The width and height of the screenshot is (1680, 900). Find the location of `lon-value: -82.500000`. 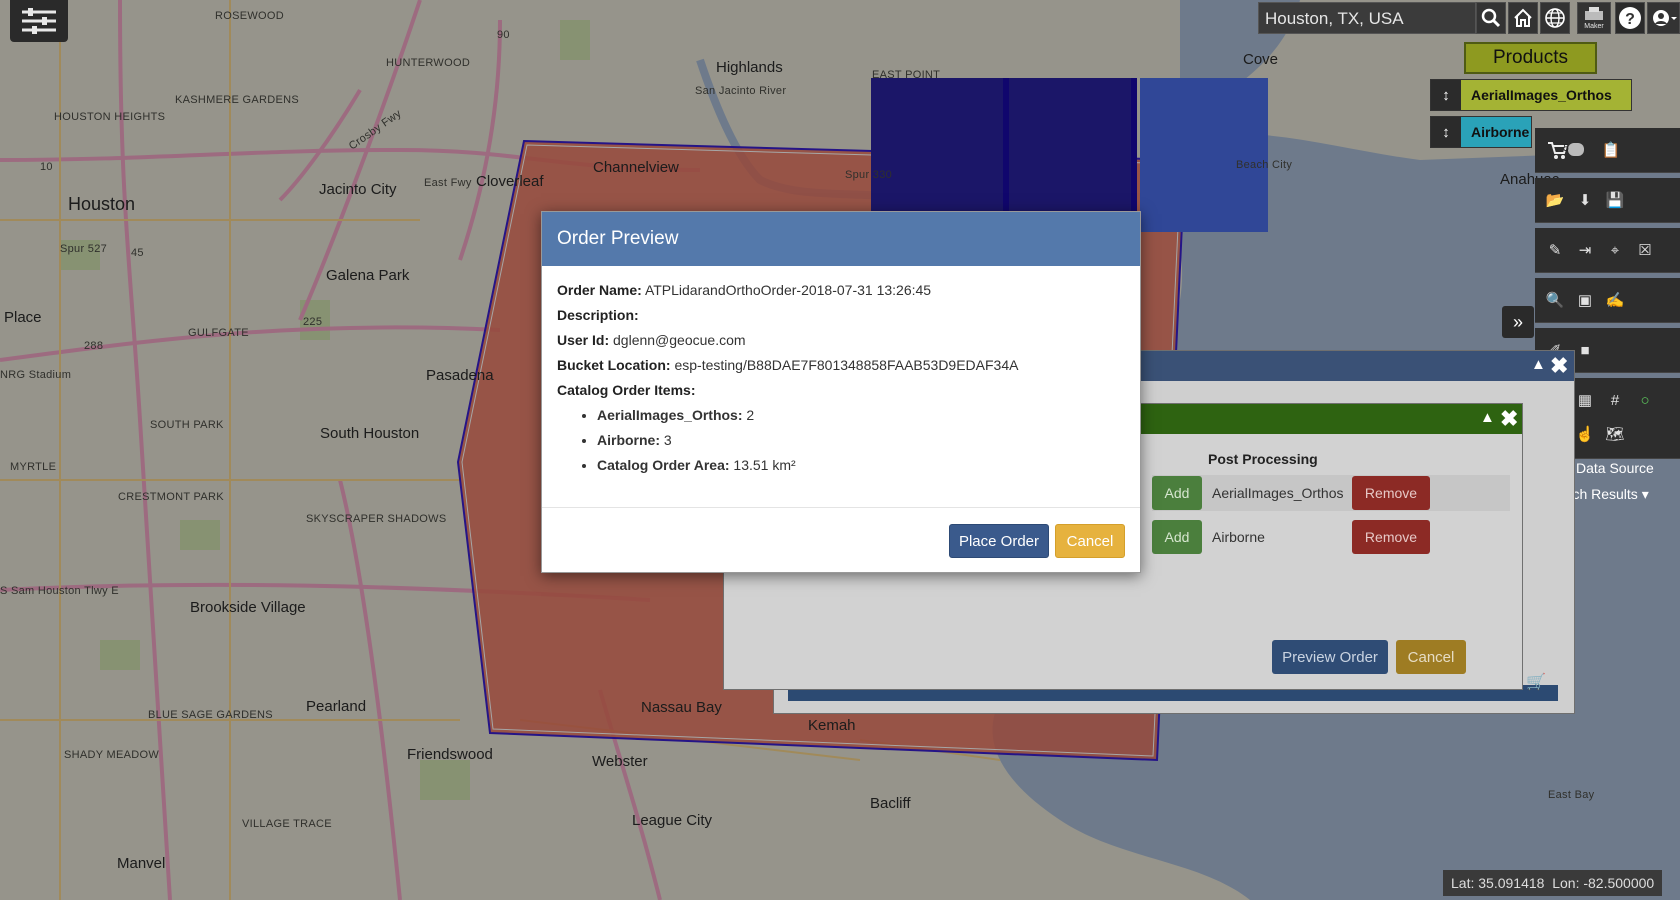

lon-value: -82.500000 is located at coordinates (1619, 883).